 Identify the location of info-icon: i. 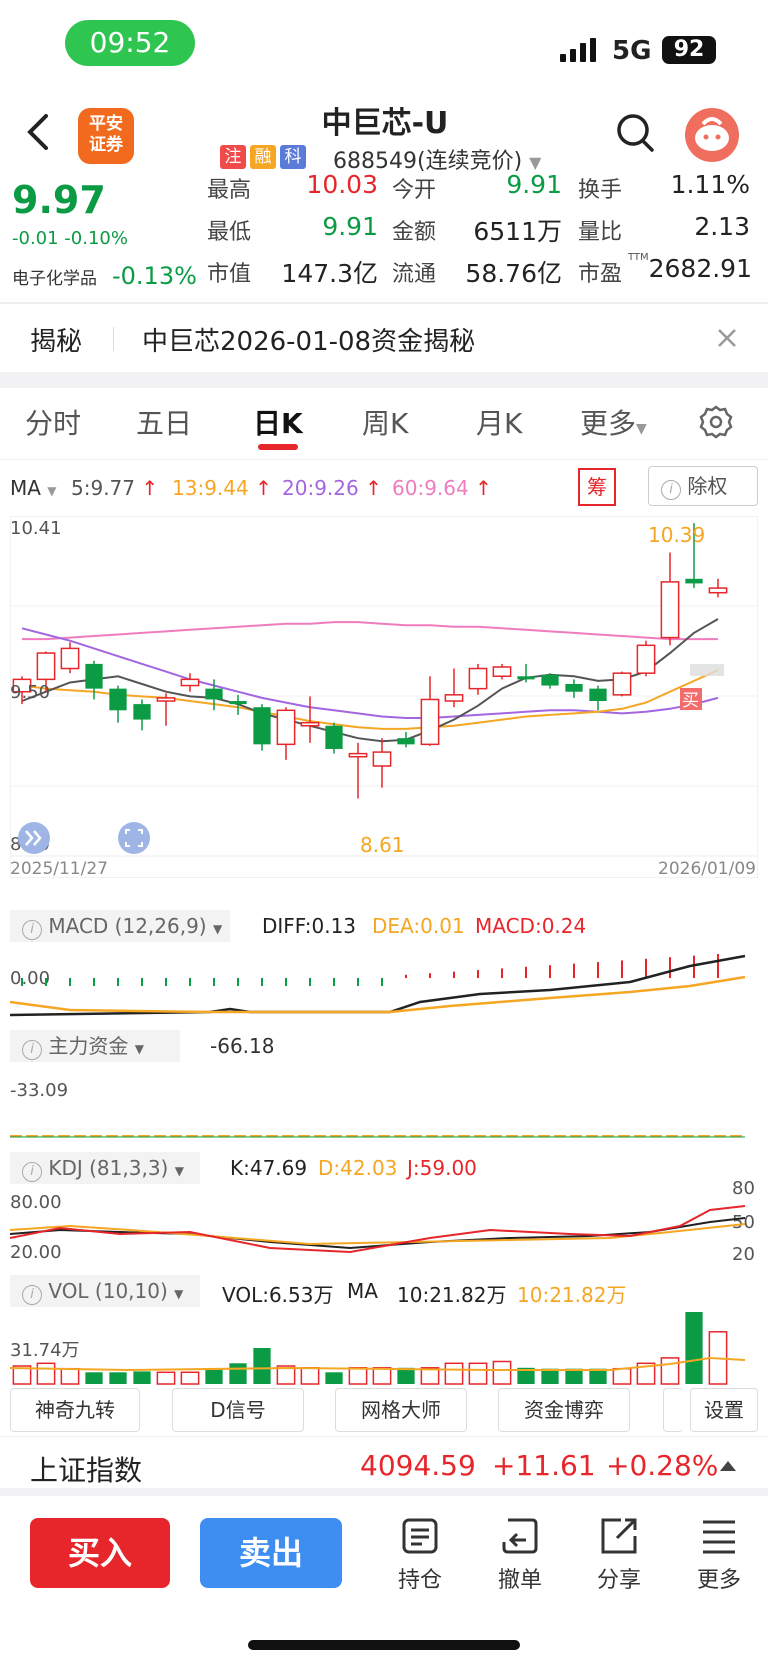
(32, 1295).